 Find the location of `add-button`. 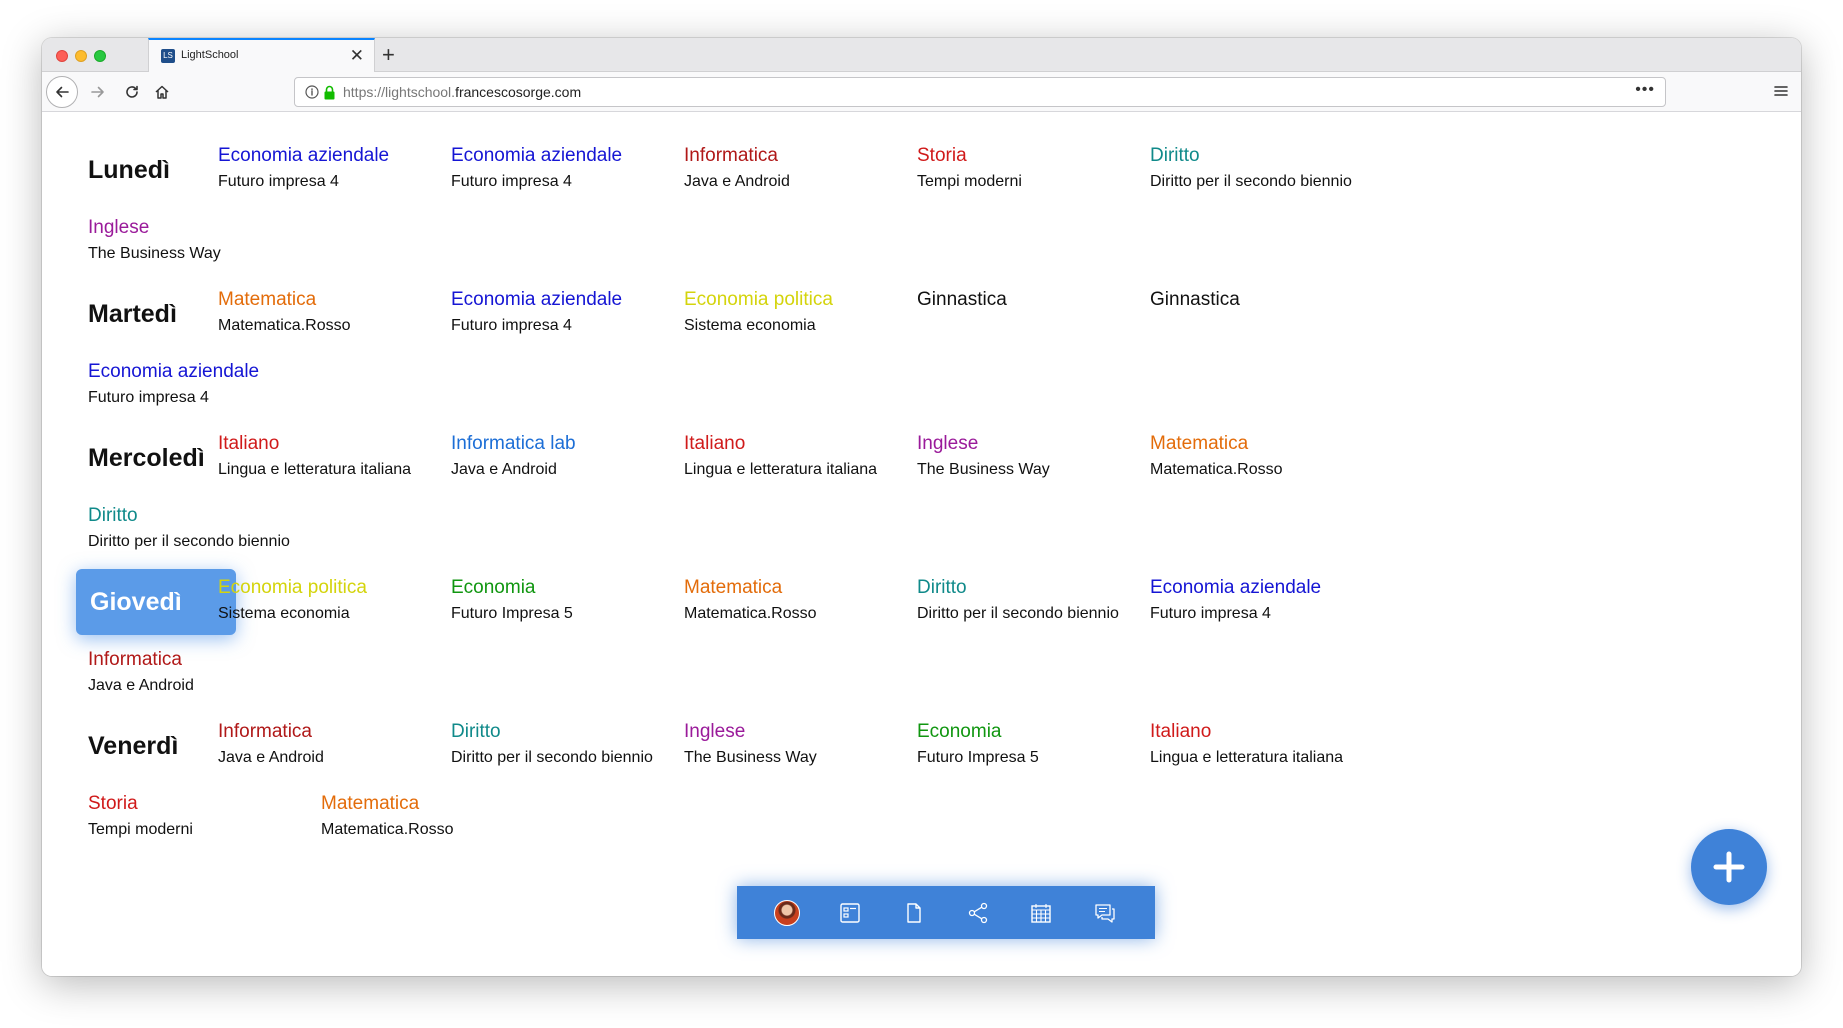

add-button is located at coordinates (1729, 867).